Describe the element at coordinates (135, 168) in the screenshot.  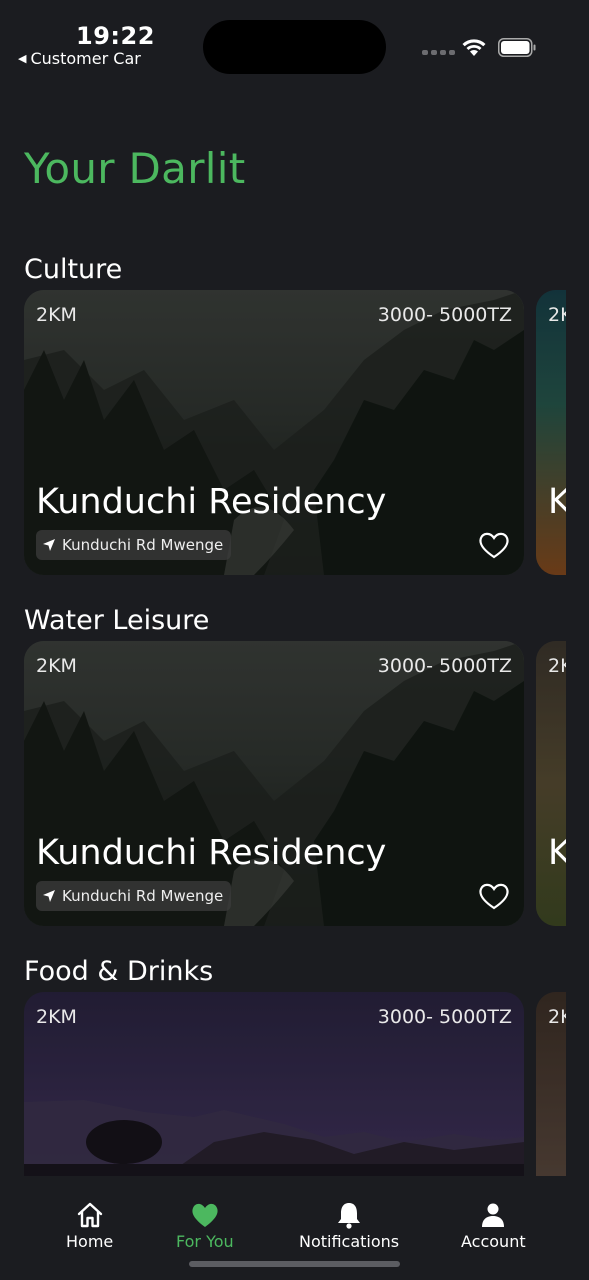
I see `page-title: Your Darlit` at that location.